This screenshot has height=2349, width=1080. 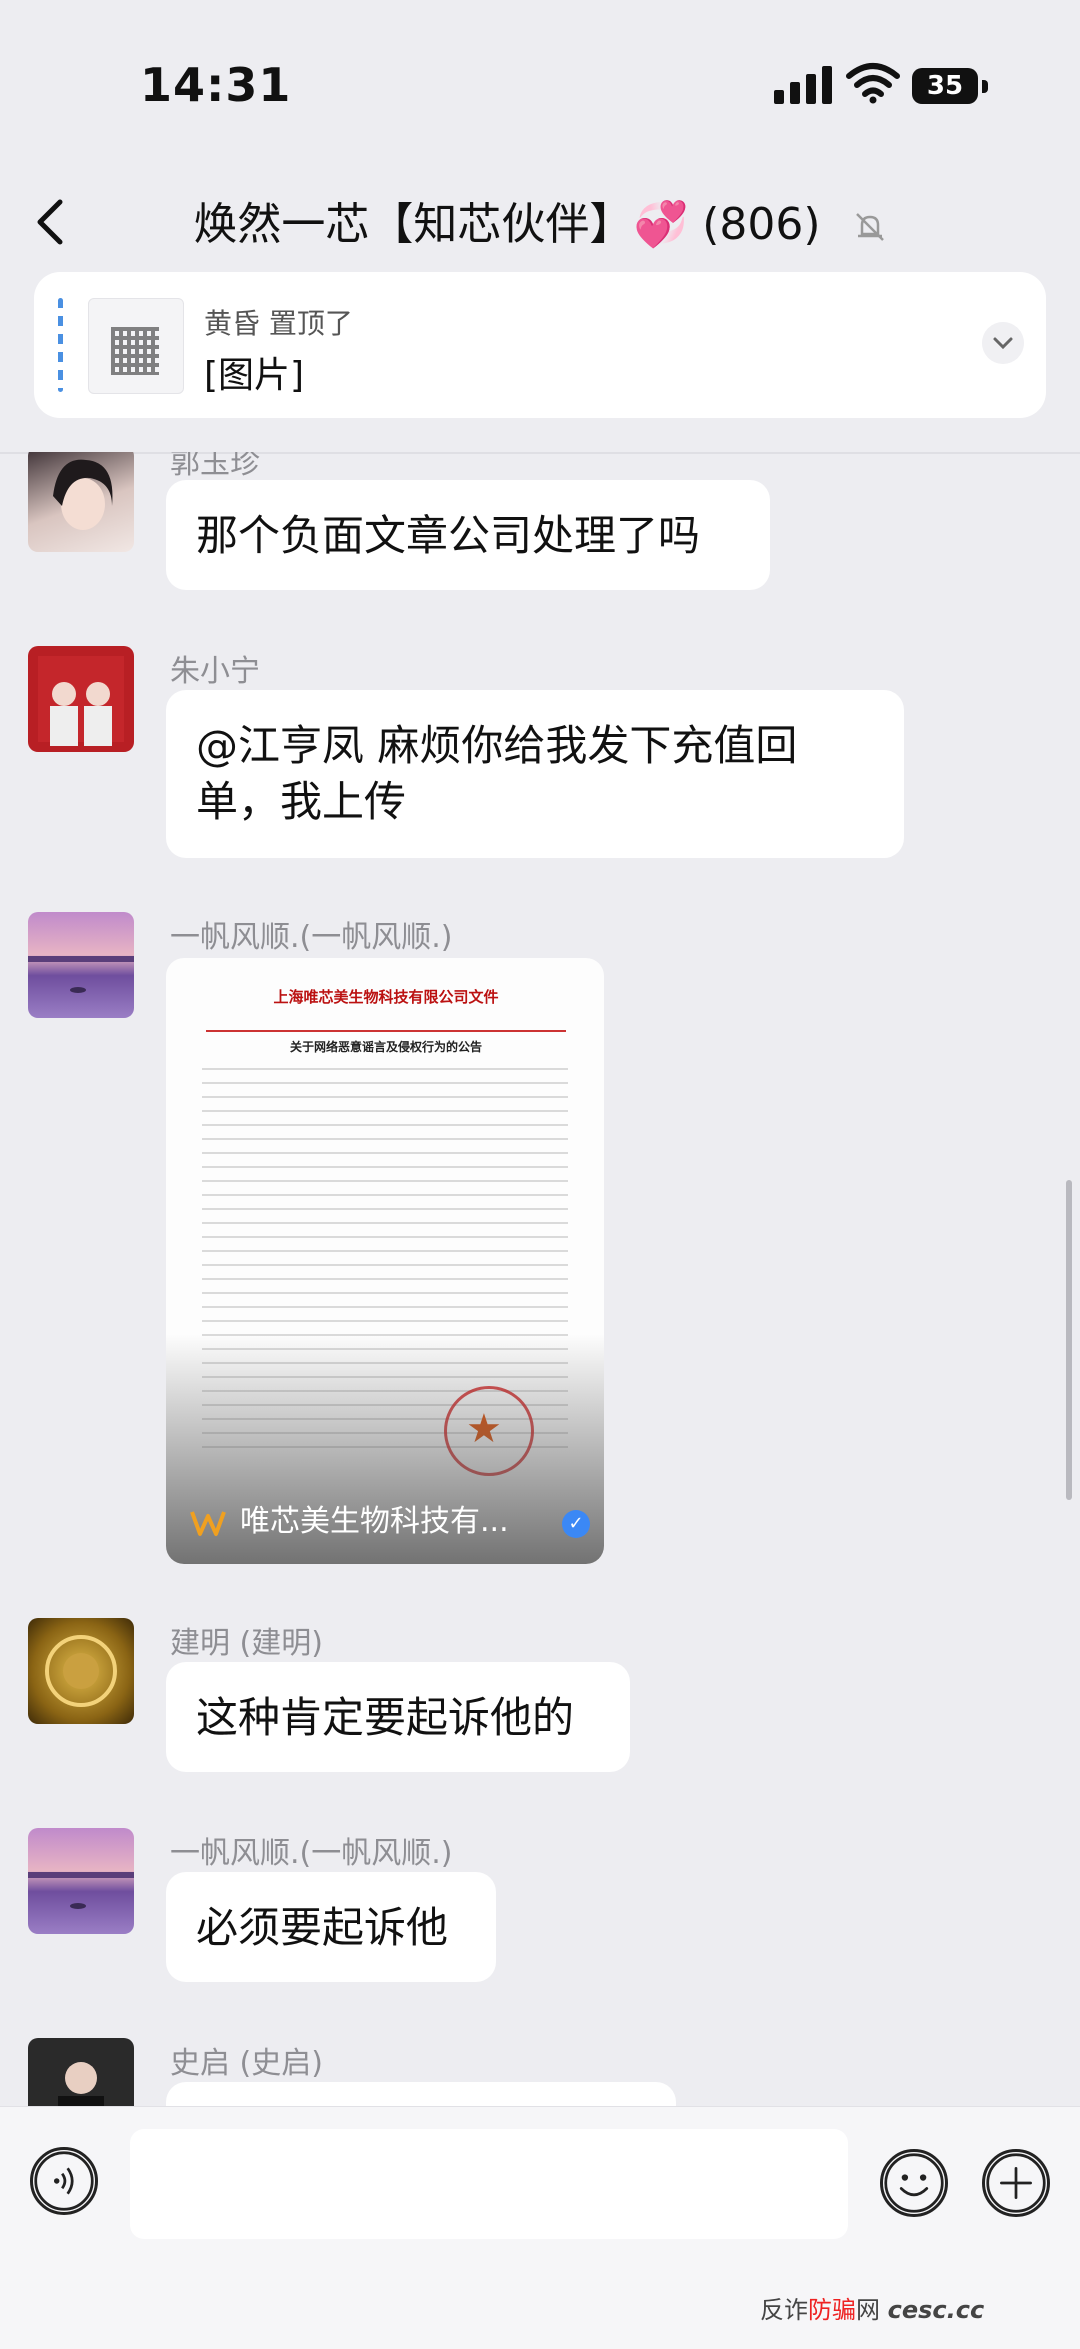 I want to click on document-rule, so click(x=386, y=1031).